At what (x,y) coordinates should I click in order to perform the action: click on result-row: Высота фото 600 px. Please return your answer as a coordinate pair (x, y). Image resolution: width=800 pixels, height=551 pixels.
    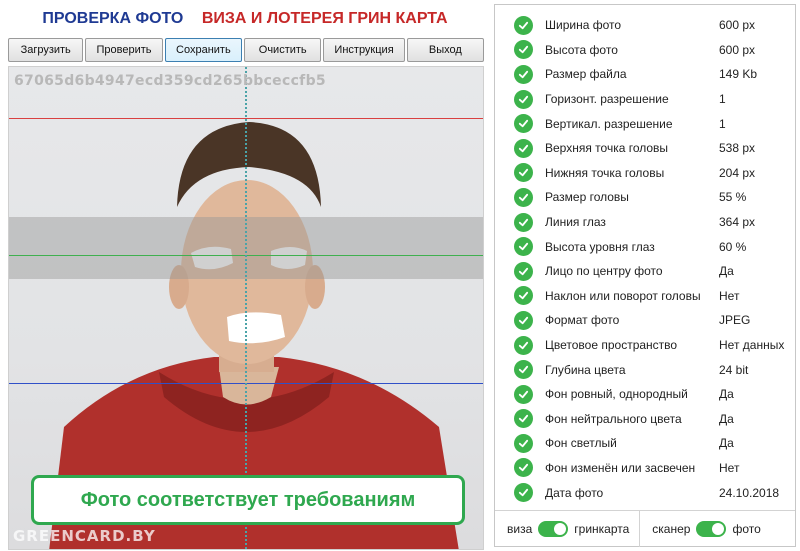
    Looking at the image, I should click on (645, 50).